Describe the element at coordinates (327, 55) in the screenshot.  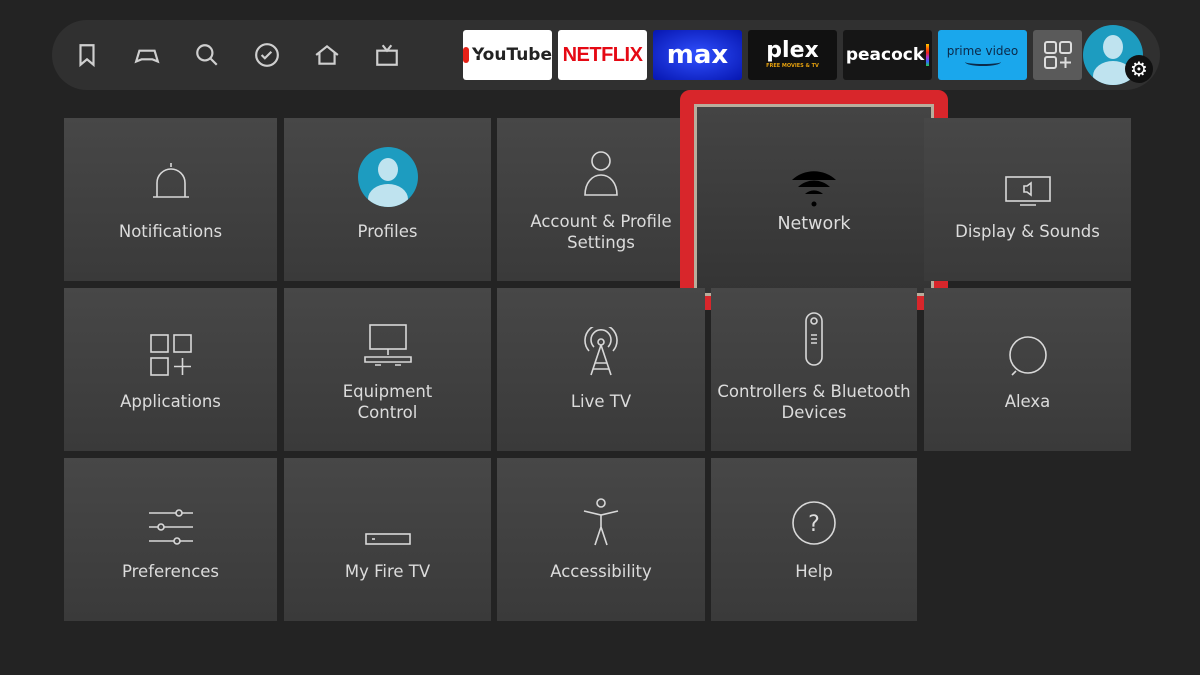
I see `home-icon` at that location.